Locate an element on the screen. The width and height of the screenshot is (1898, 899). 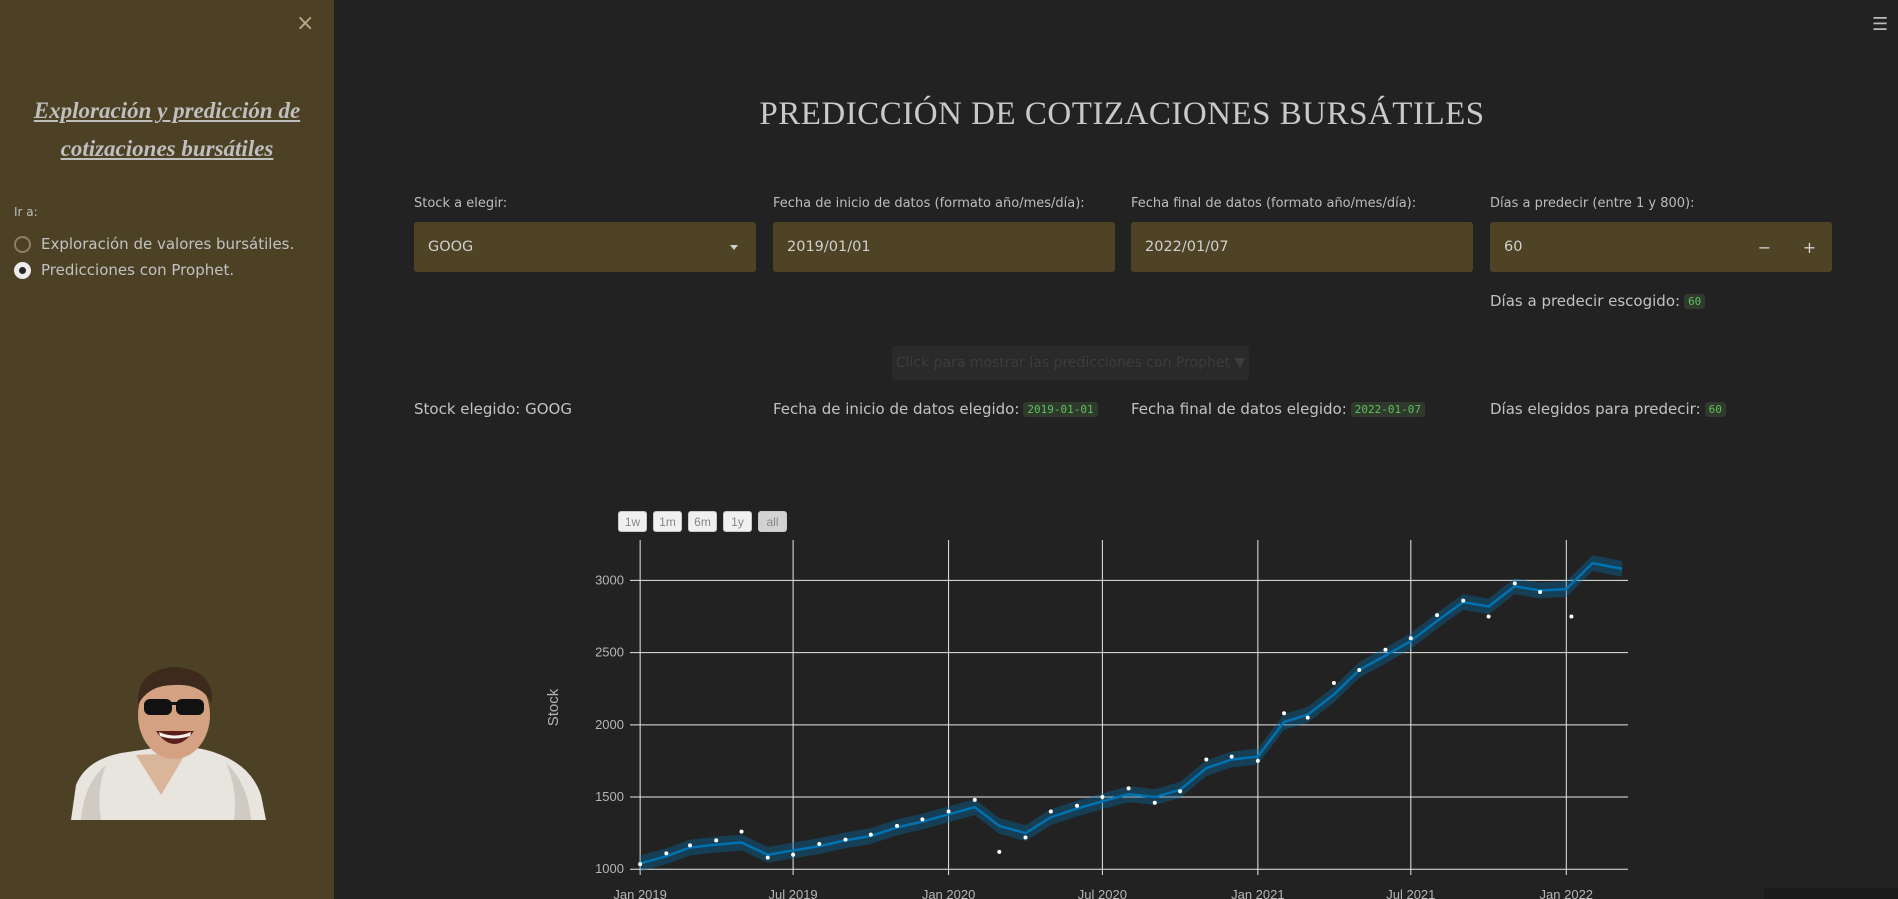
radio-unchecked-icon is located at coordinates (22, 244).